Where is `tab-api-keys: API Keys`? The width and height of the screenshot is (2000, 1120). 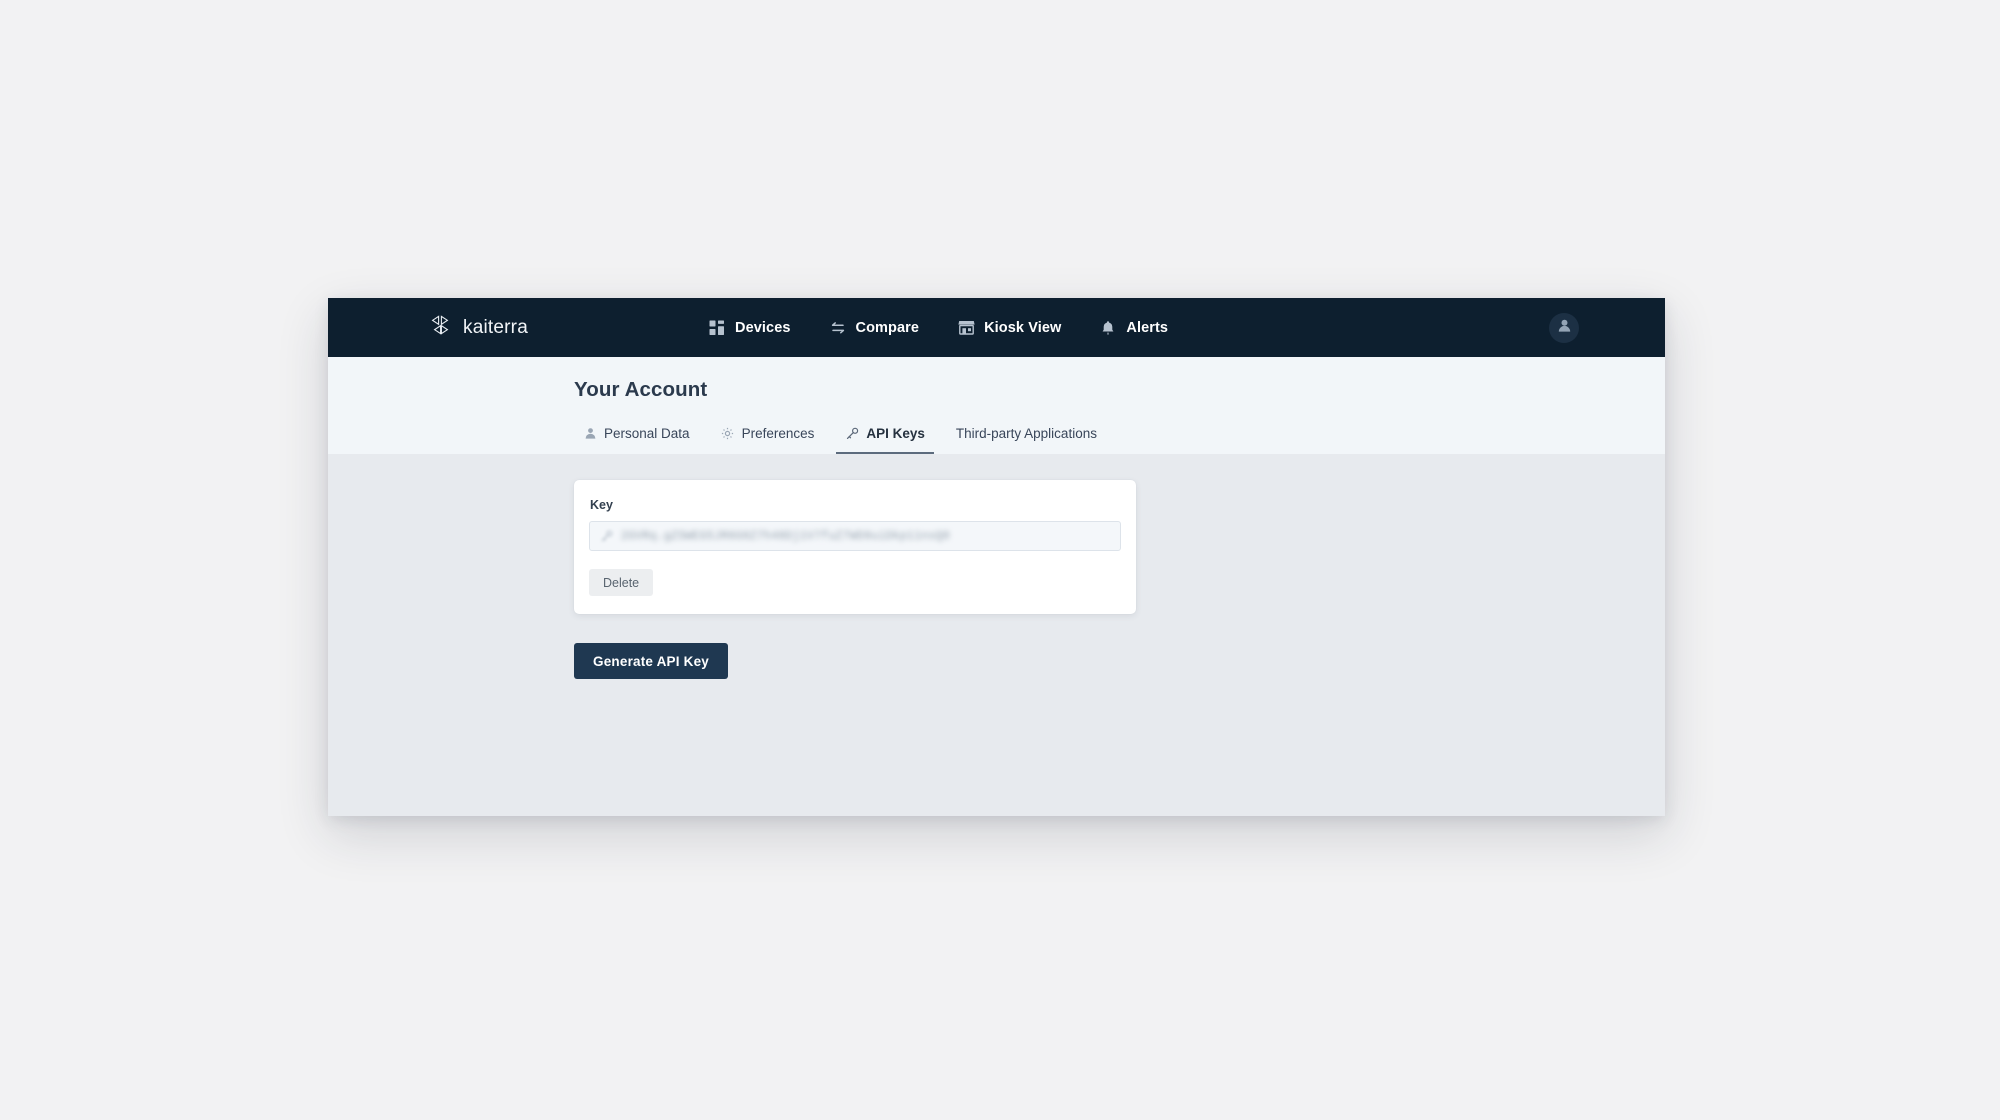 tab-api-keys: API Keys is located at coordinates (885, 440).